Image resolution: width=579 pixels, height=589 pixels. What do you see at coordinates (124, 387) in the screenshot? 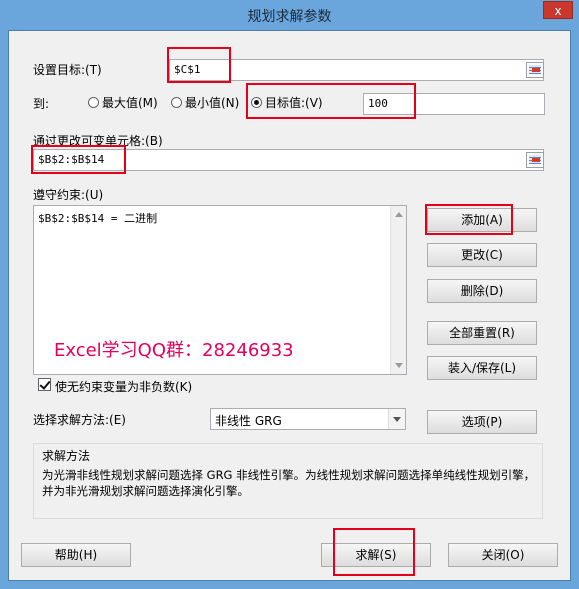
I see `nonnegative-label: 使无约束变量为非负数(K)` at bounding box center [124, 387].